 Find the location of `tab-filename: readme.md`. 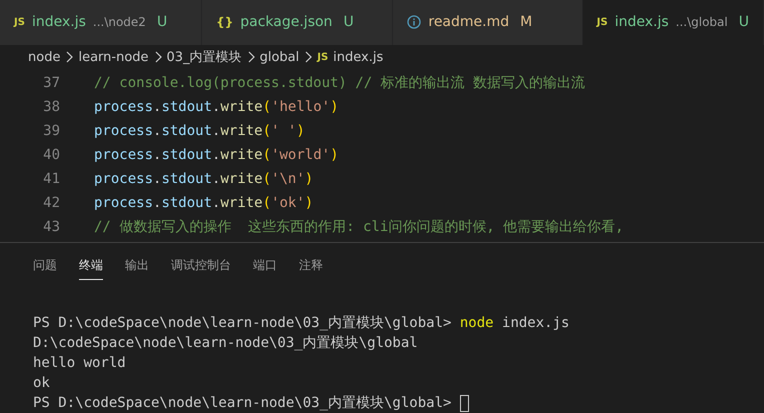

tab-filename: readme.md is located at coordinates (469, 22).